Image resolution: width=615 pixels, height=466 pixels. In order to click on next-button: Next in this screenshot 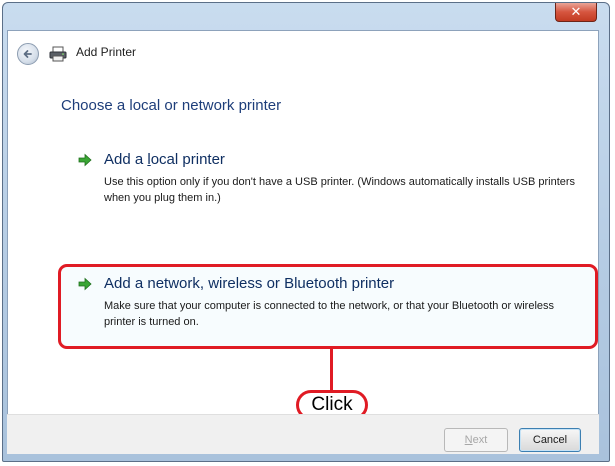, I will do `click(476, 440)`.